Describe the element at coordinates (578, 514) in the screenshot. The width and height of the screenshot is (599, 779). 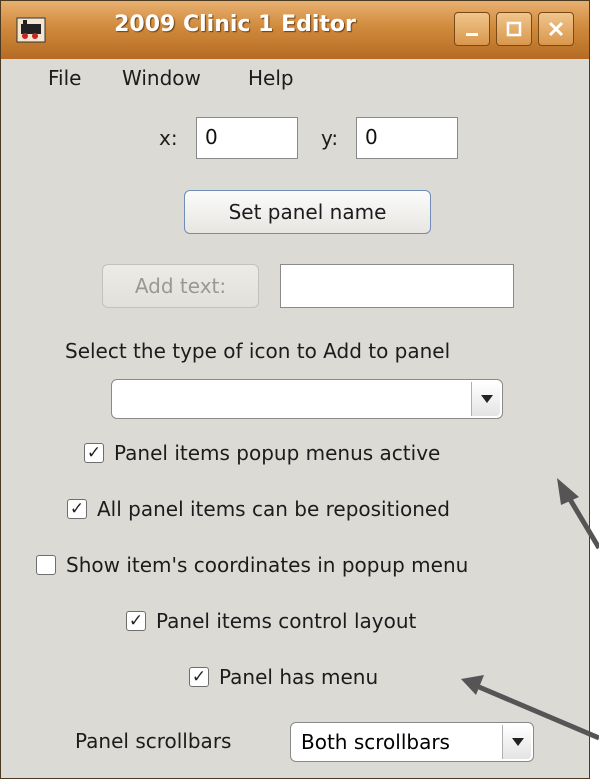
I see `annotation-arrow-upper` at that location.